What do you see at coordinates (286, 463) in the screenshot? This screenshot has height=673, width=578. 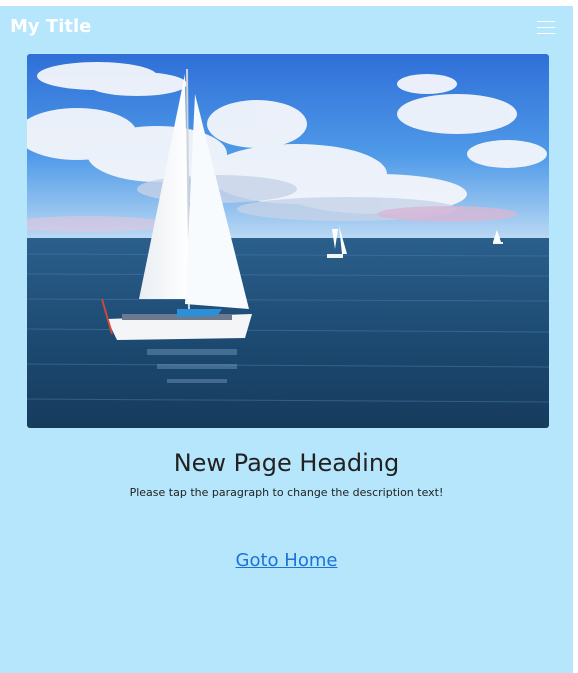 I see `page-heading: New Page Heading` at bounding box center [286, 463].